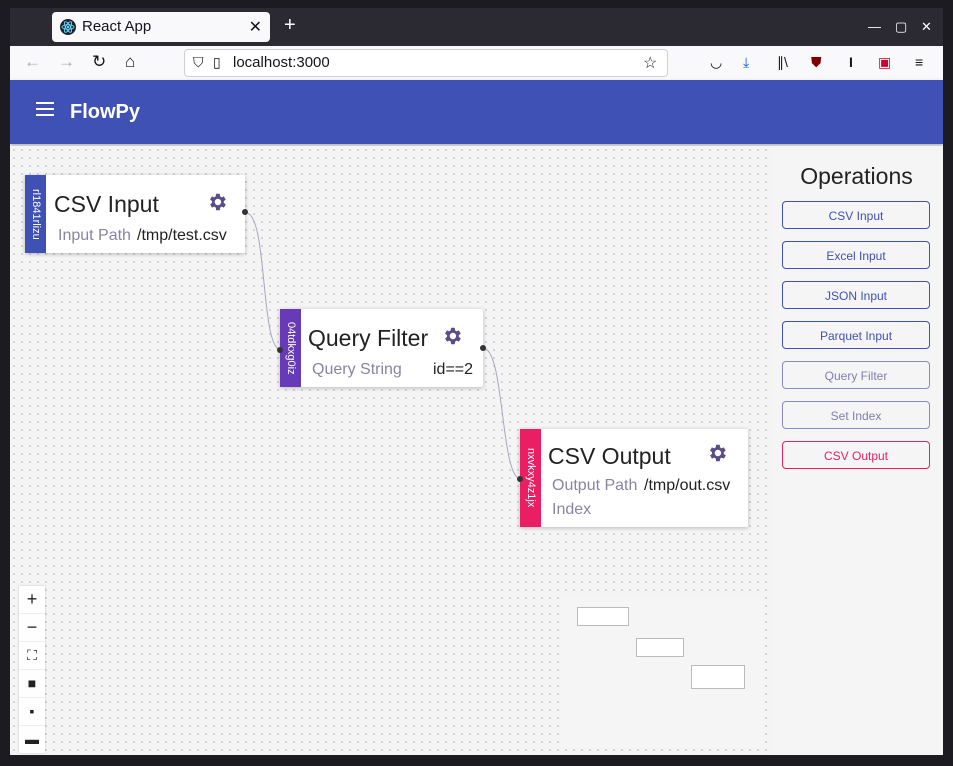 The height and width of the screenshot is (766, 953). What do you see at coordinates (662, 672) in the screenshot?
I see `minimap` at bounding box center [662, 672].